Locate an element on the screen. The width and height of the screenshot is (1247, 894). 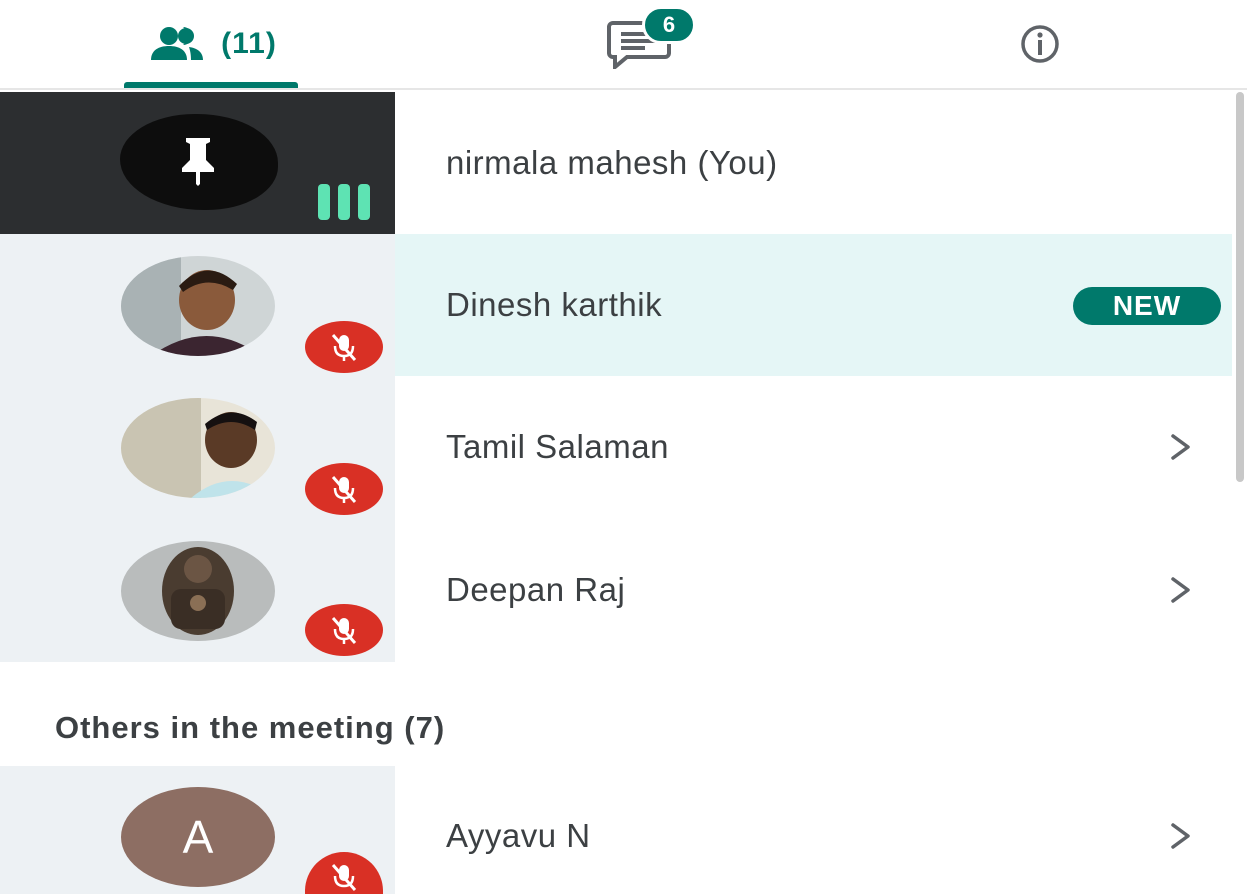
participants-tab-bar: (11) 6 is located at coordinates (623, 45).